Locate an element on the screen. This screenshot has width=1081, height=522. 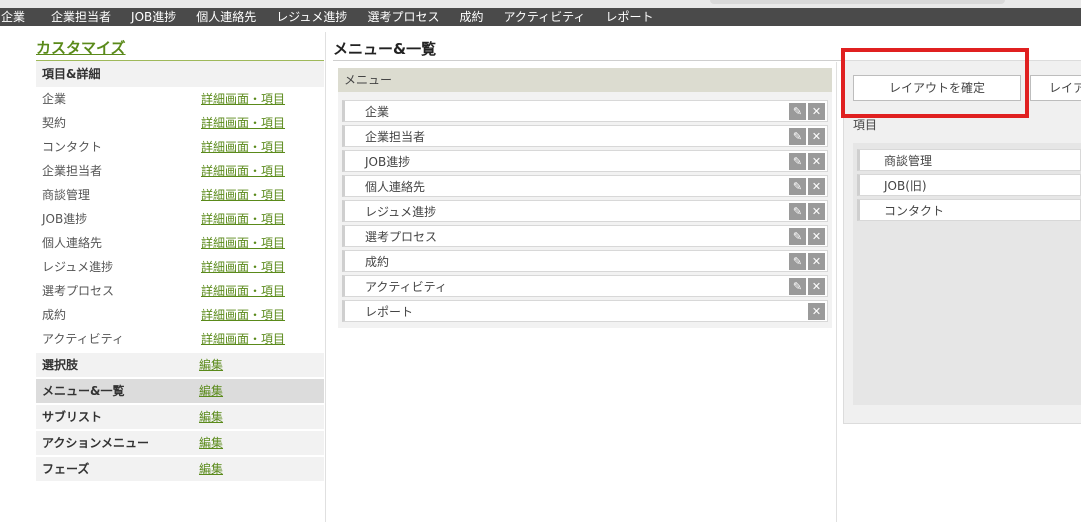
menu-panel-header: メニュー is located at coordinates (585, 80).